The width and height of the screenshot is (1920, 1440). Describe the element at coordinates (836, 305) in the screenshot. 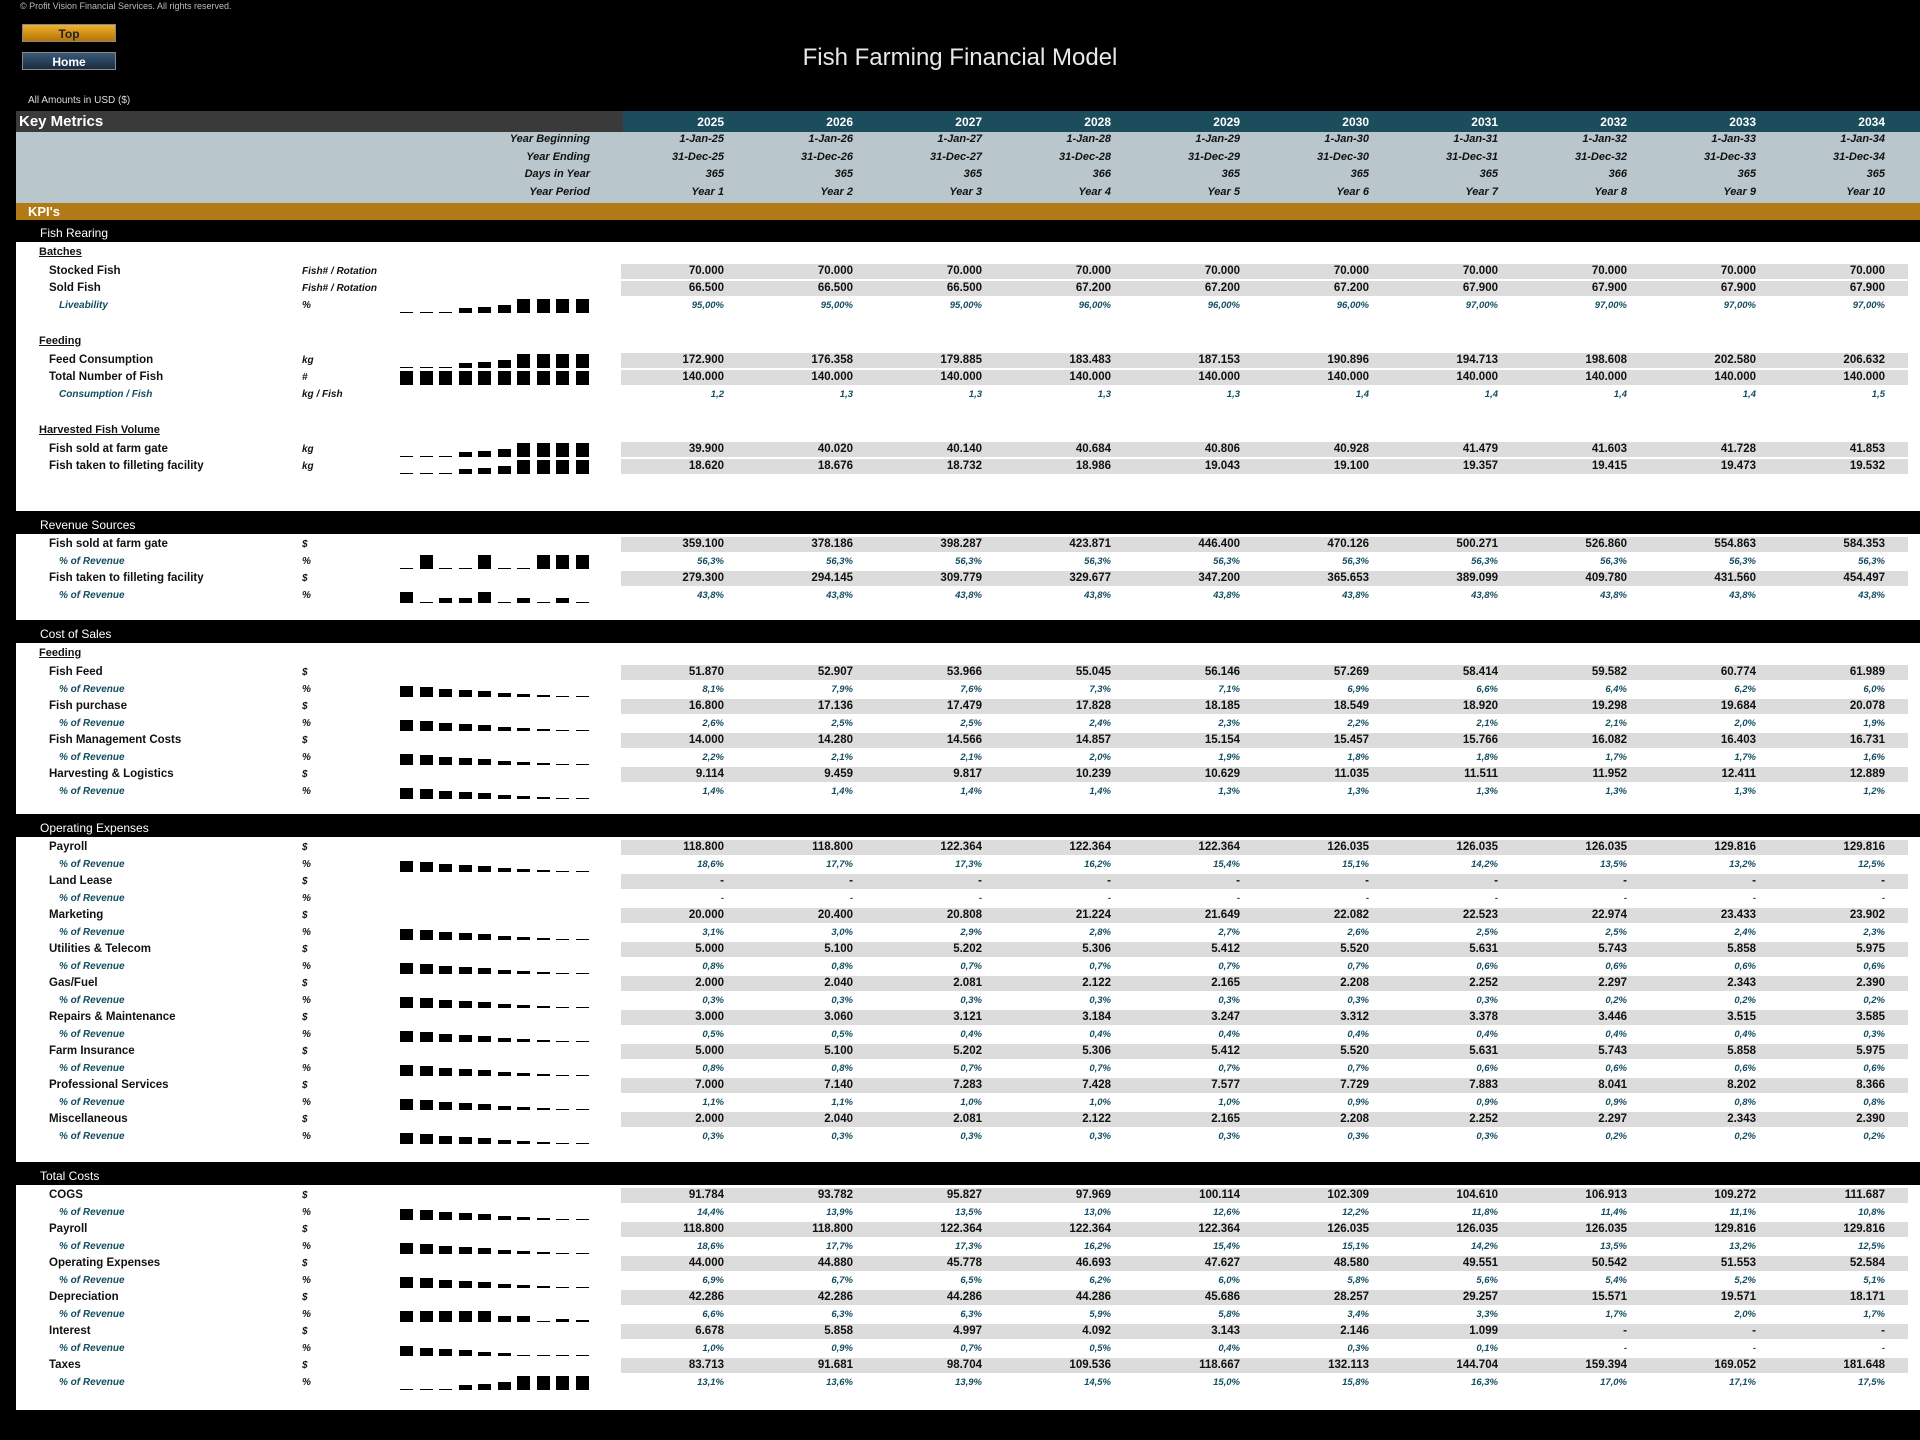

I see `value-cell: 95,00%` at that location.